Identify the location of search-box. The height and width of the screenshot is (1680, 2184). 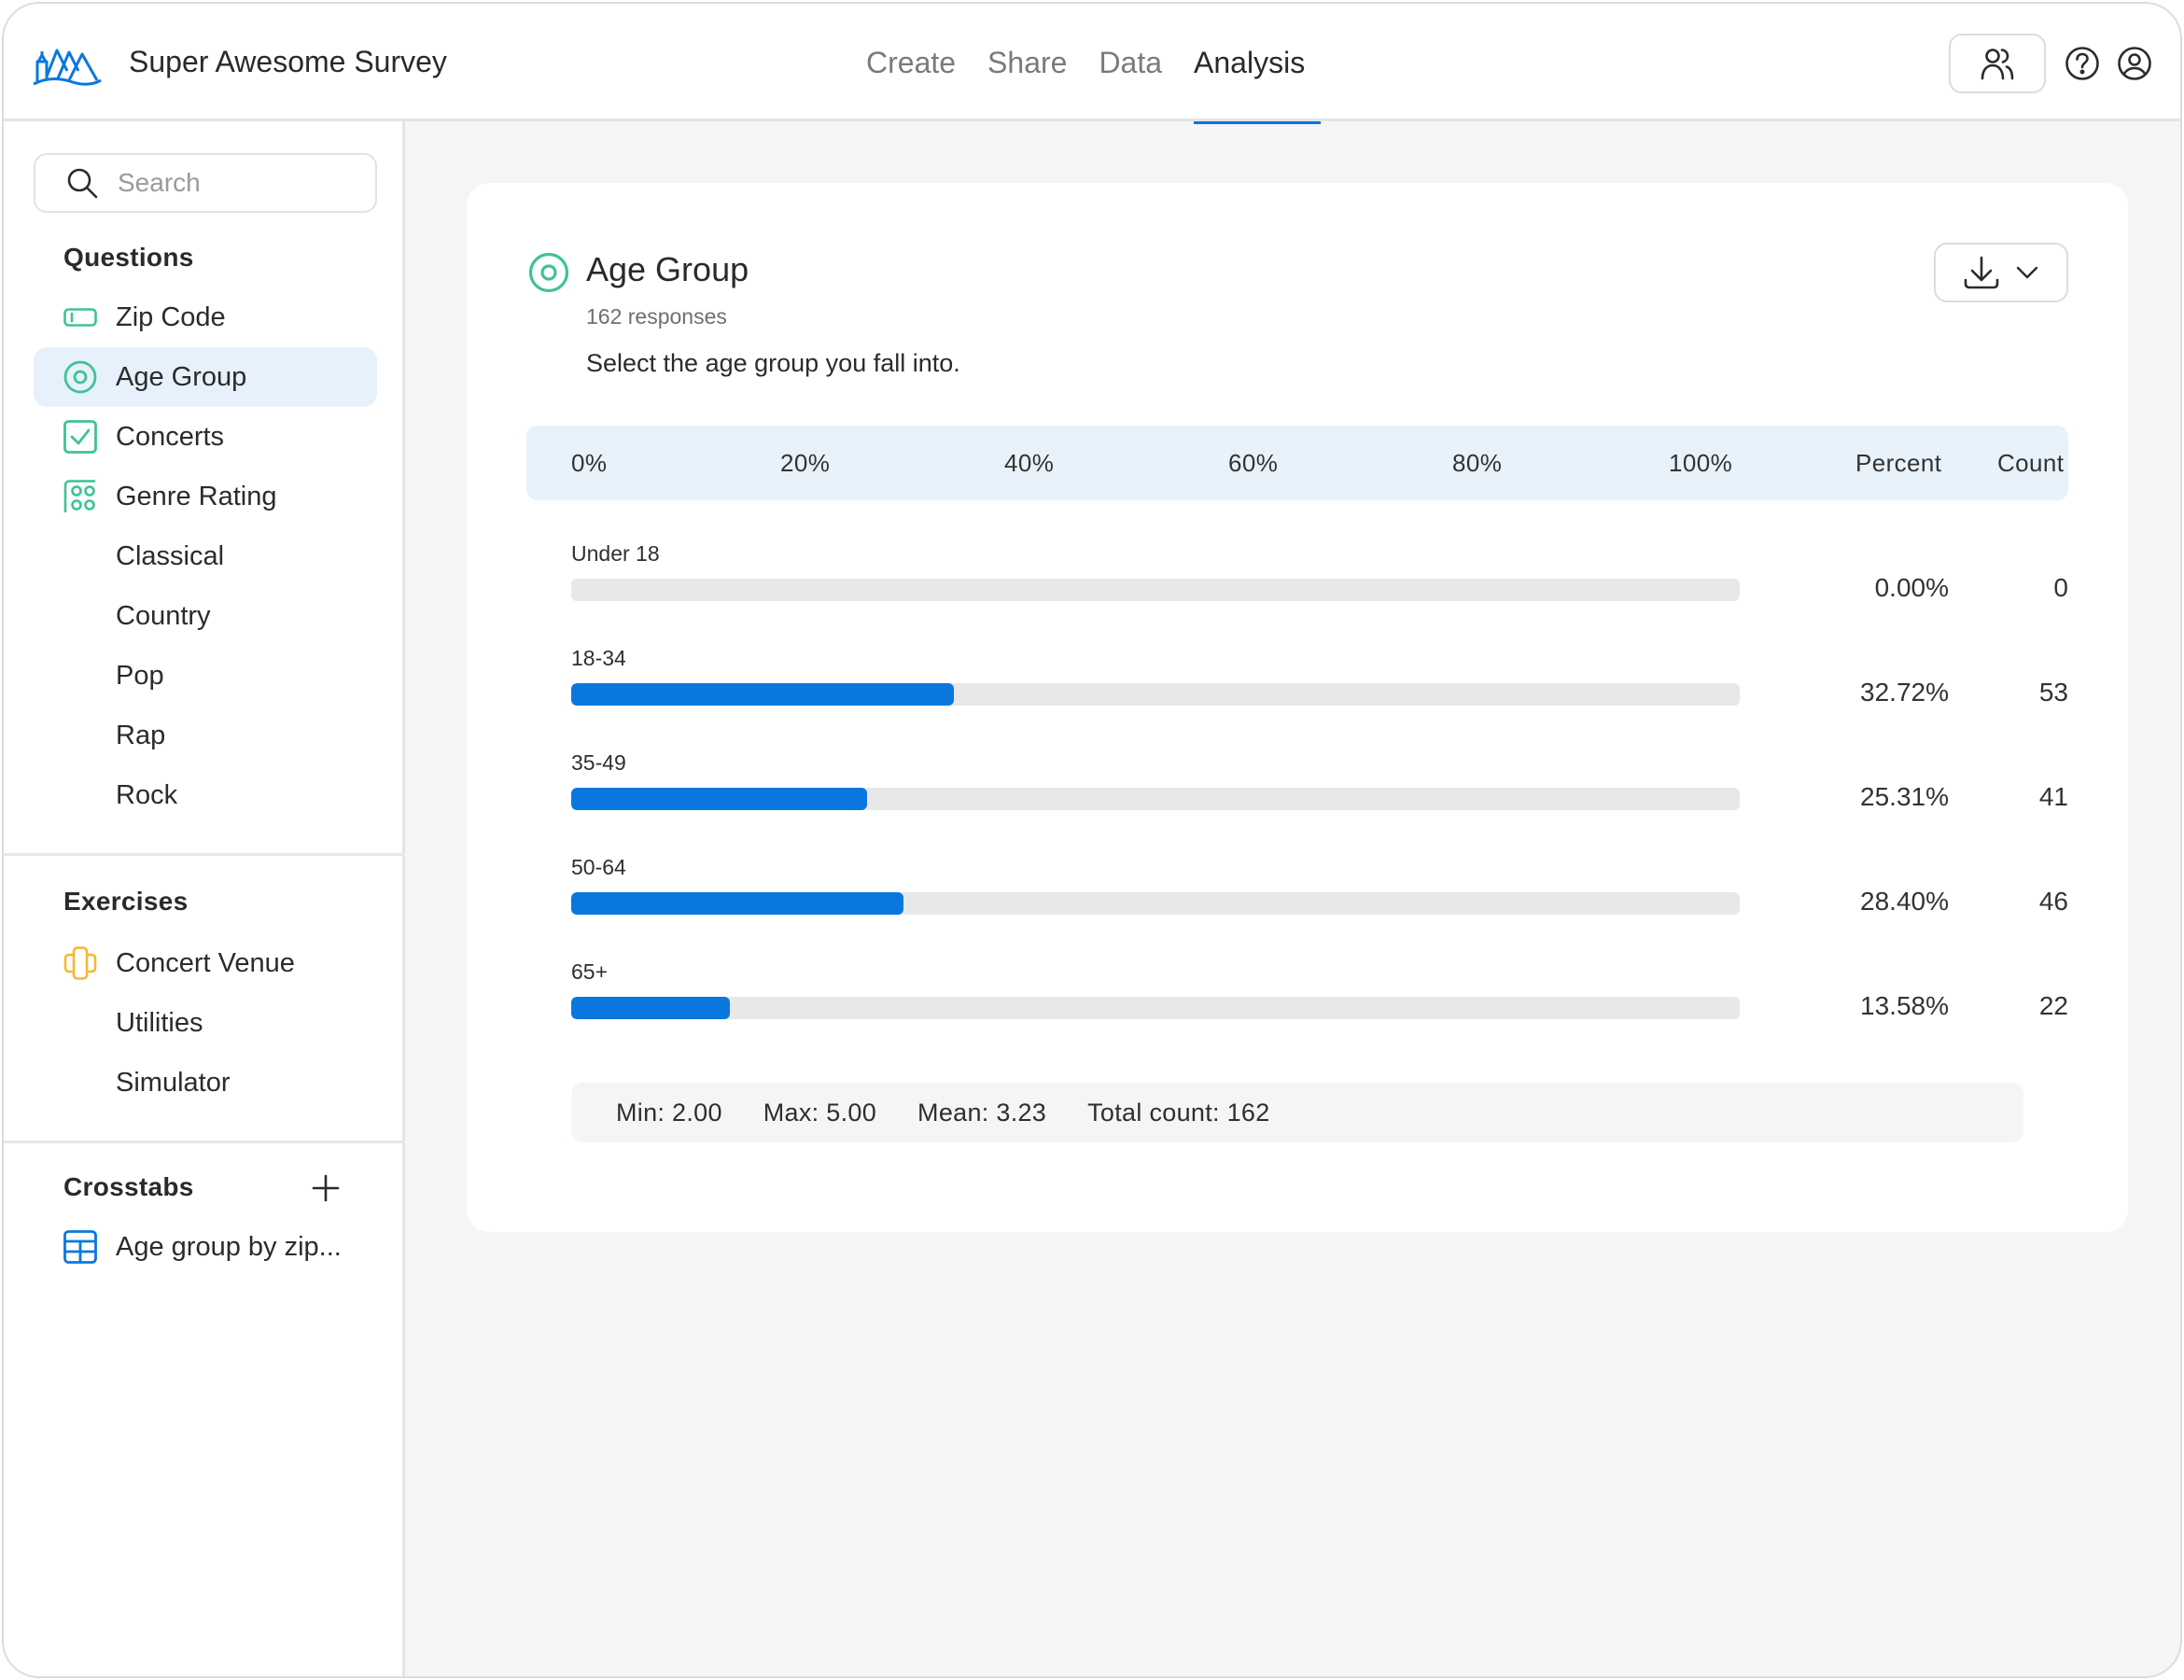
(205, 183).